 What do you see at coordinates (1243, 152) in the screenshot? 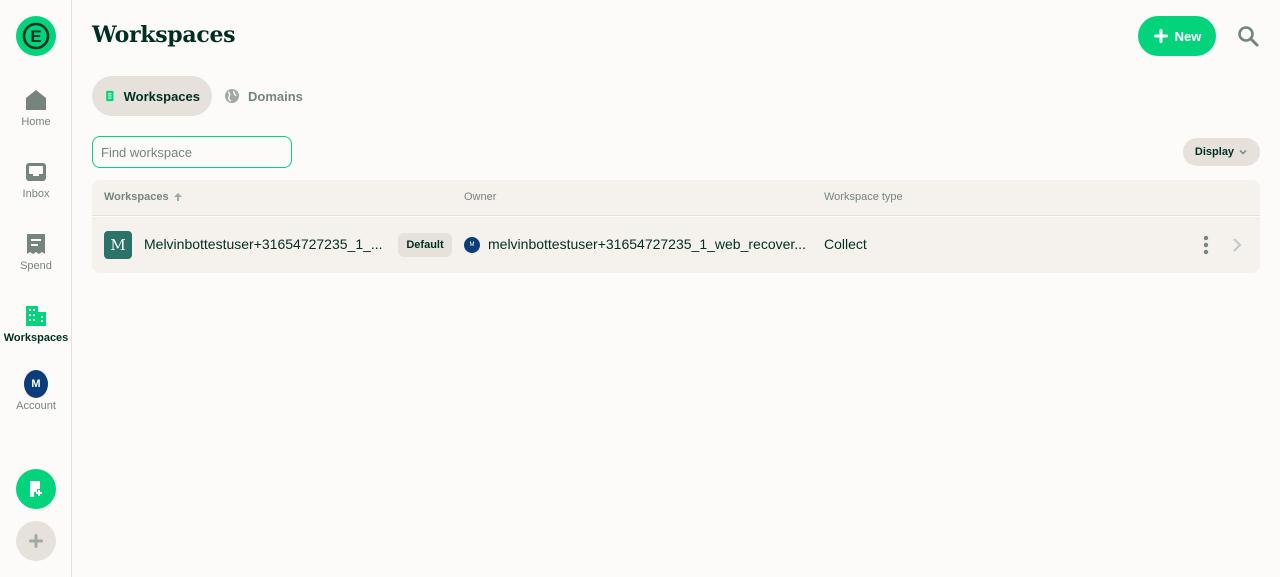
I see `chevron-down-icon` at bounding box center [1243, 152].